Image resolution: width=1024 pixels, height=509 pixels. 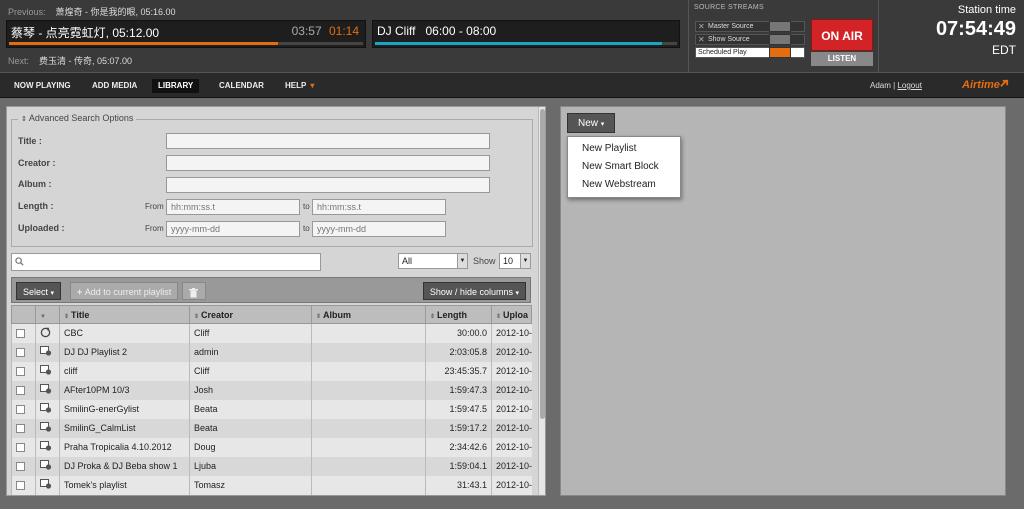 What do you see at coordinates (271, 409) in the screenshot?
I see `table-row: SmilinG-enerGylist Beata 1:59:47.5 2012-10-` at bounding box center [271, 409].